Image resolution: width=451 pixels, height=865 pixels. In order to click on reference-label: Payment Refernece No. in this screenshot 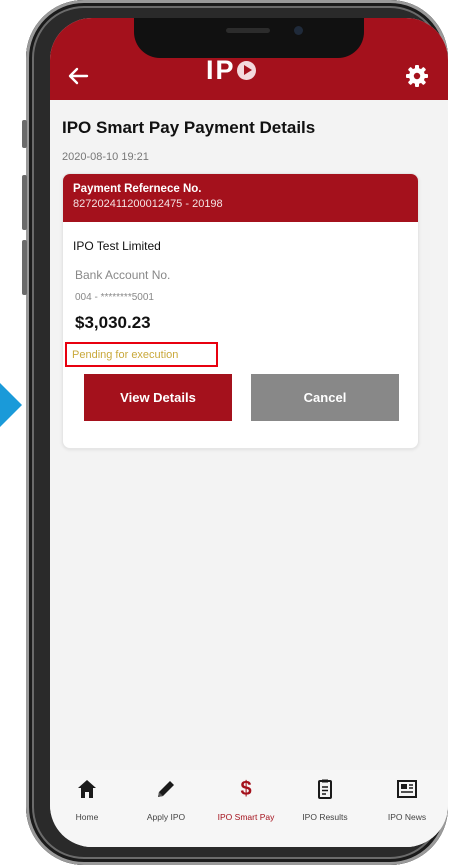, I will do `click(137, 189)`.